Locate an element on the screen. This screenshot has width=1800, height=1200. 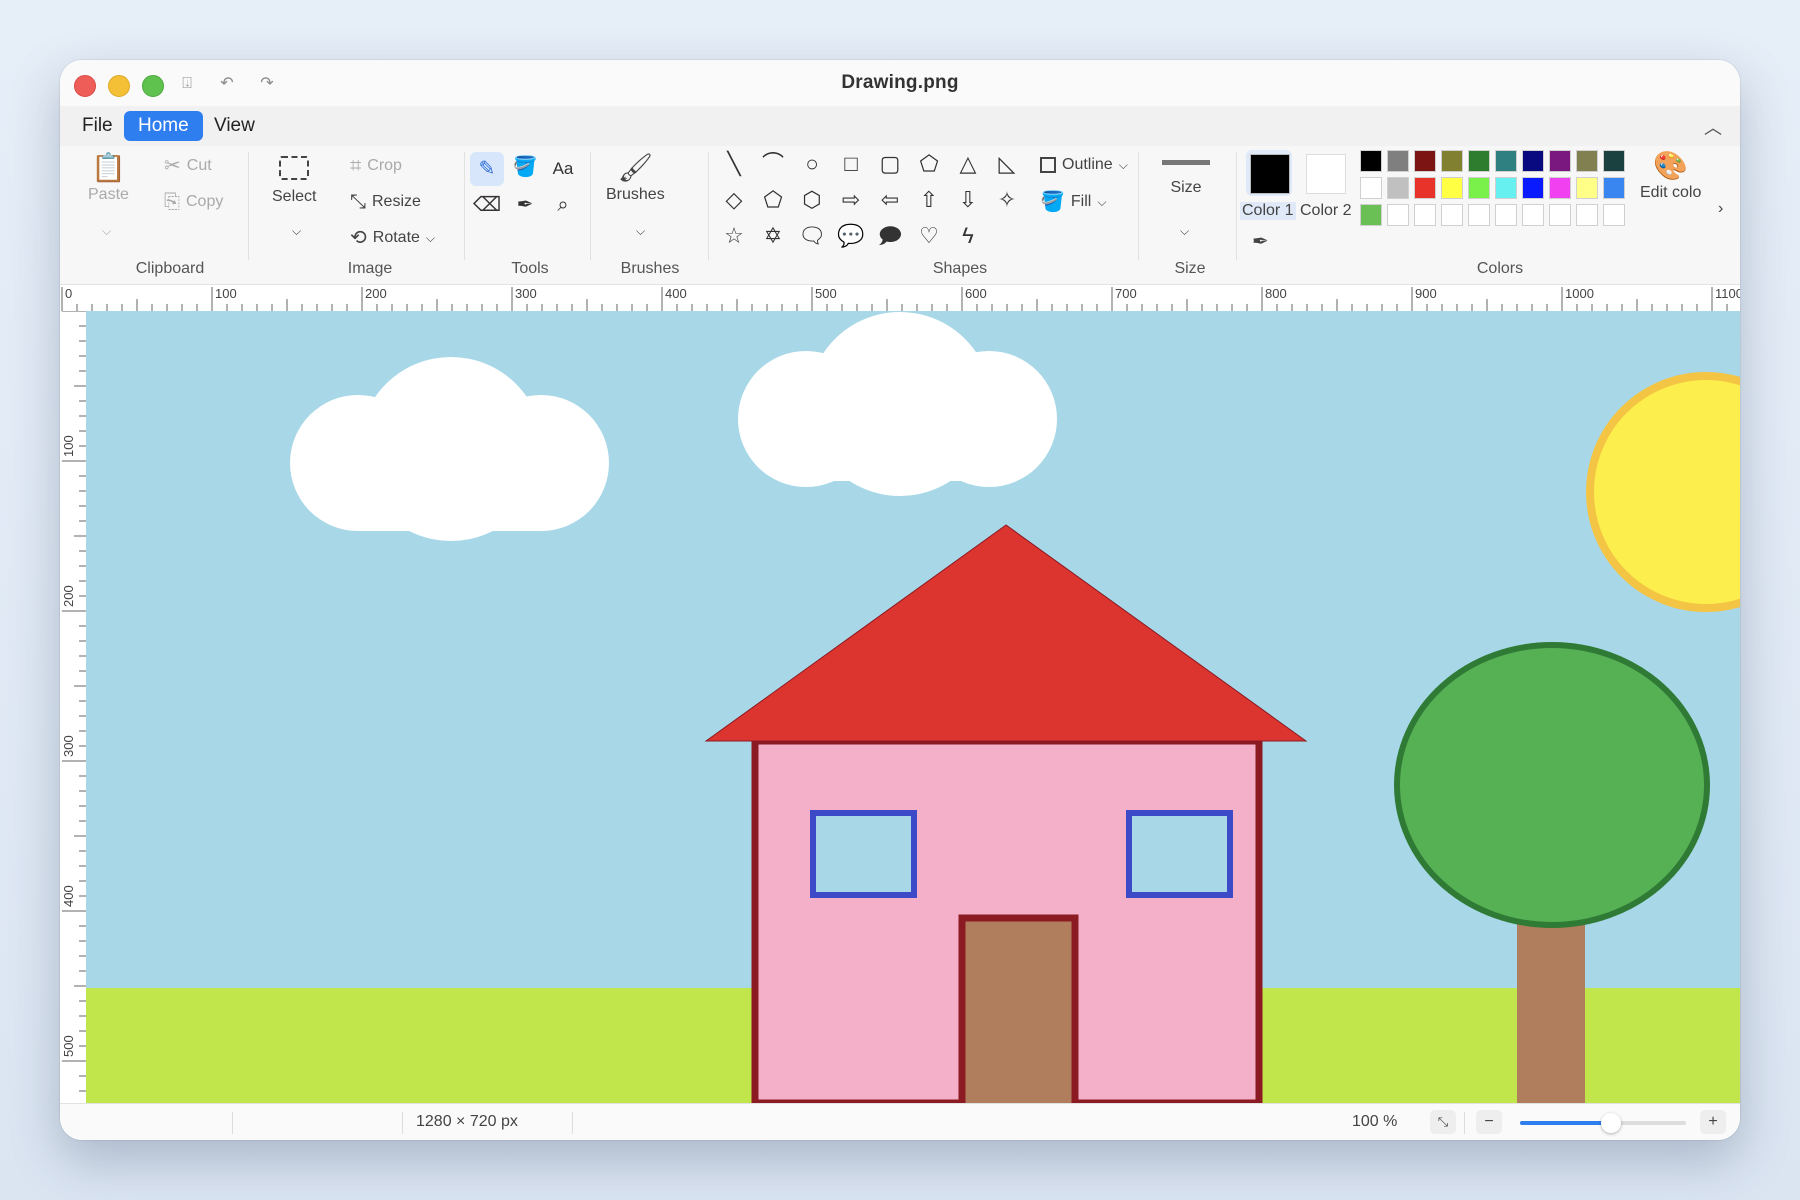
brushes-button: 🖌 Brushes is located at coordinates (635, 178).